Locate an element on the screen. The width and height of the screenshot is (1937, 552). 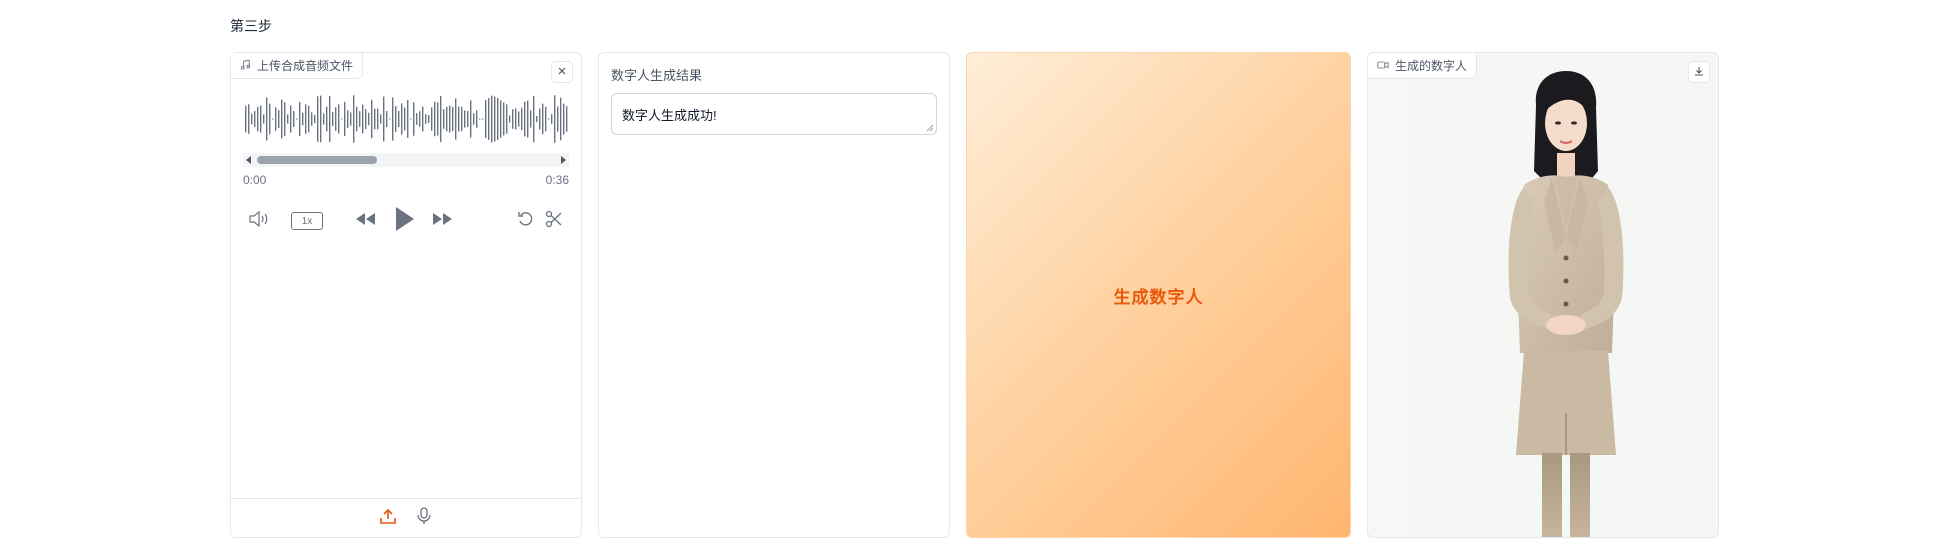
result-label: 数字人生成结果 is located at coordinates (657, 75).